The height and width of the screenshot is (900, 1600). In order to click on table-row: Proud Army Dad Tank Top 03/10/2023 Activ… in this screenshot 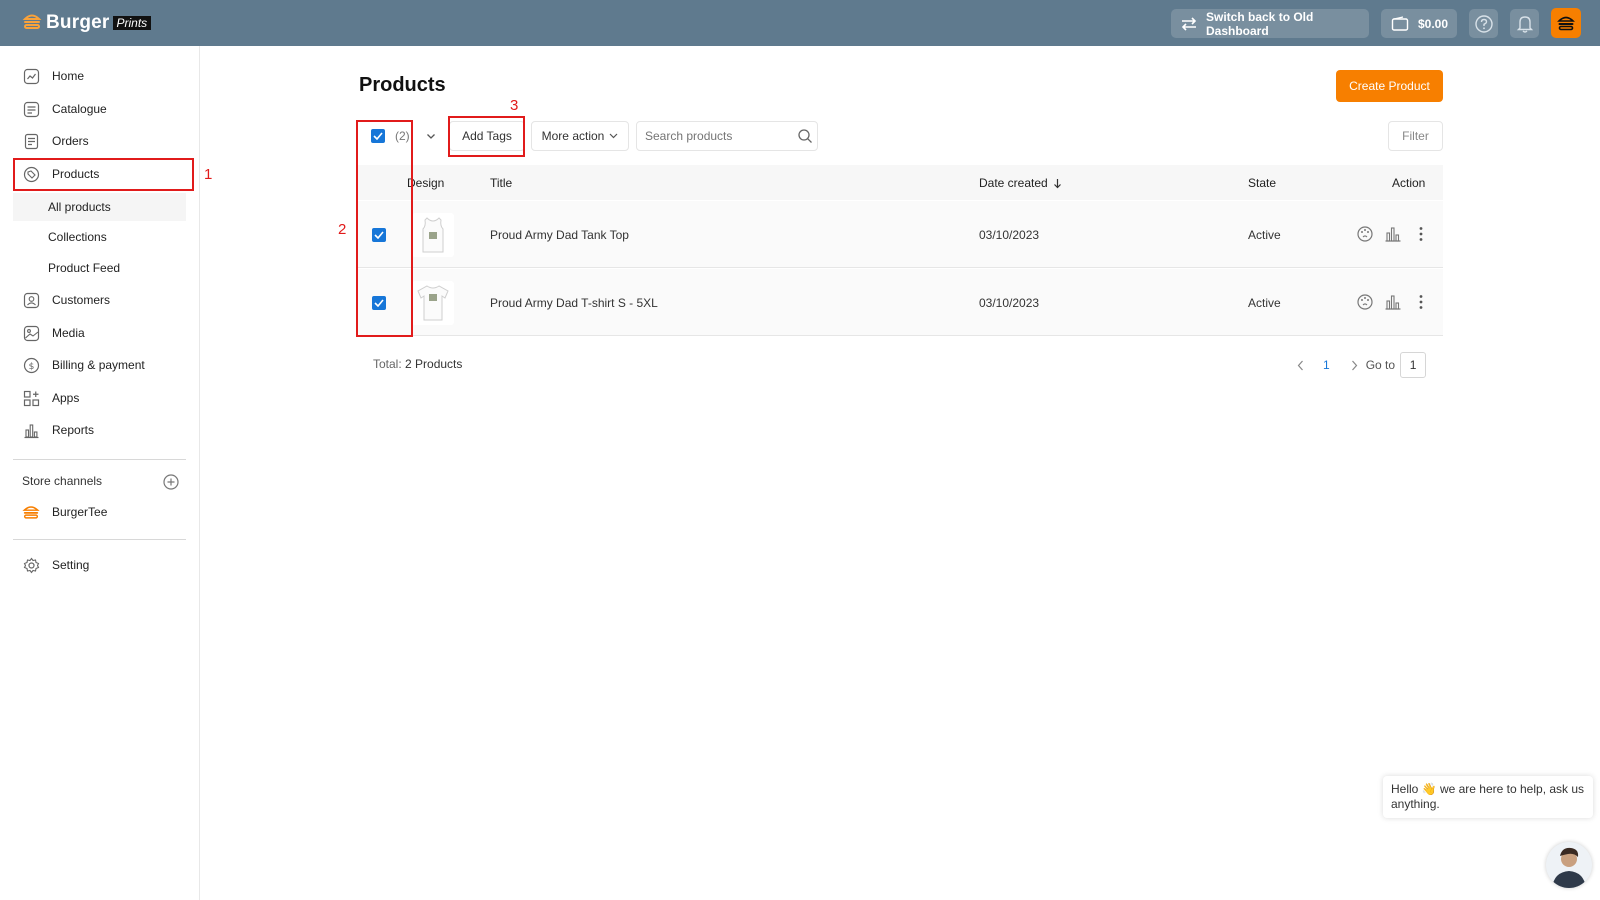, I will do `click(900, 234)`.